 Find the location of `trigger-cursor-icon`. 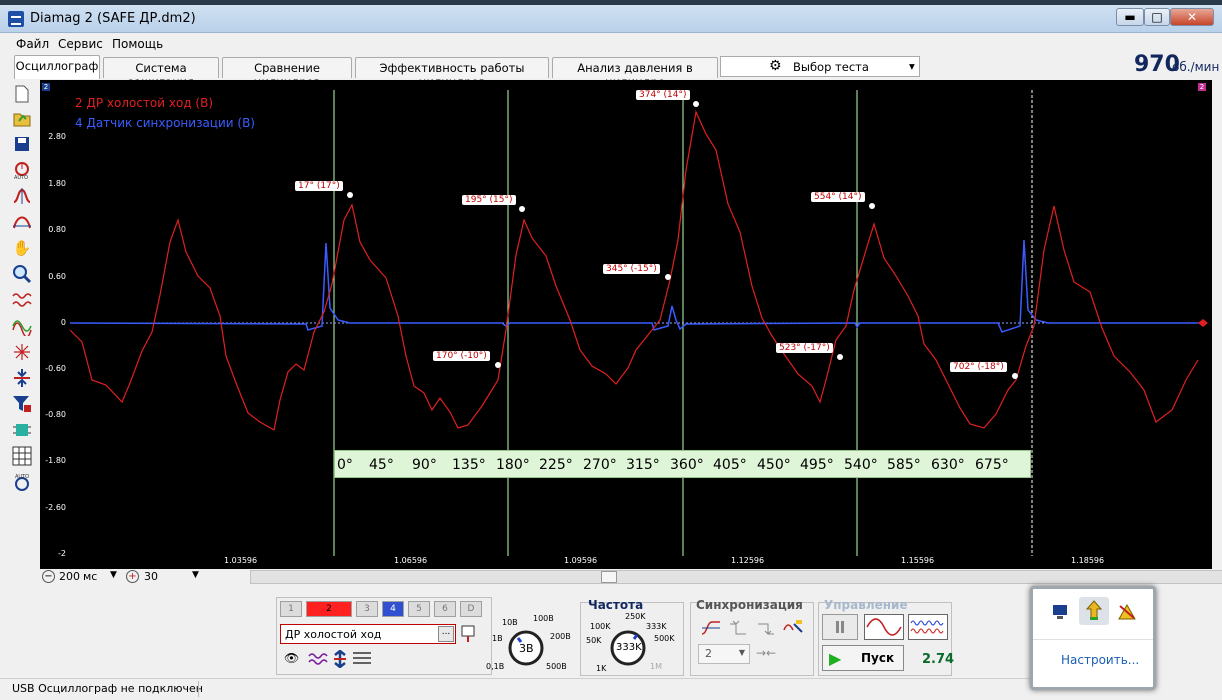

trigger-cursor-icon is located at coordinates (22, 196).